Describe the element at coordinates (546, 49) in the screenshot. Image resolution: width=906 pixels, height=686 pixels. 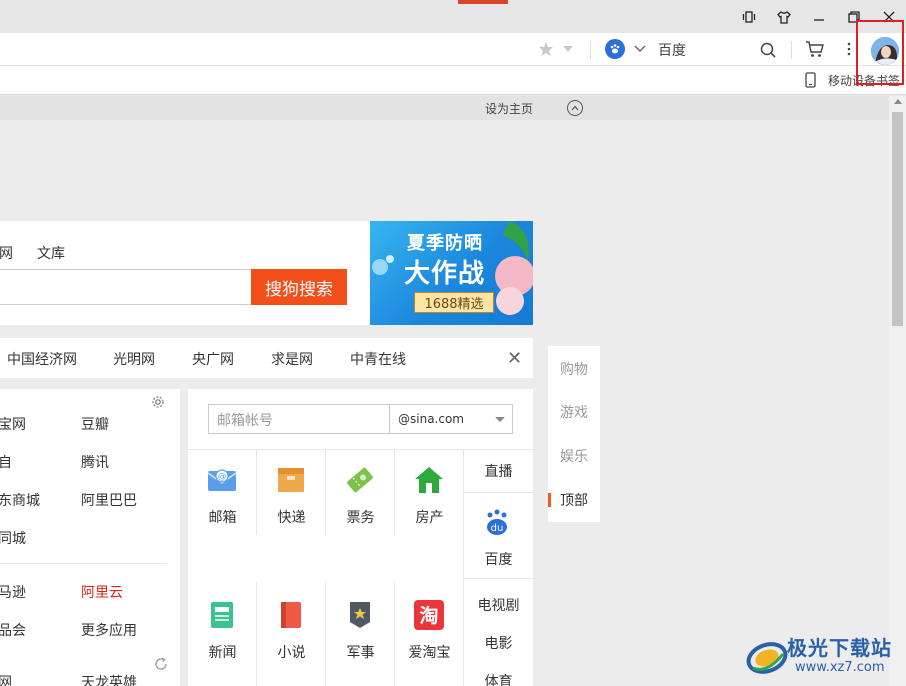
I see `star-icon` at that location.